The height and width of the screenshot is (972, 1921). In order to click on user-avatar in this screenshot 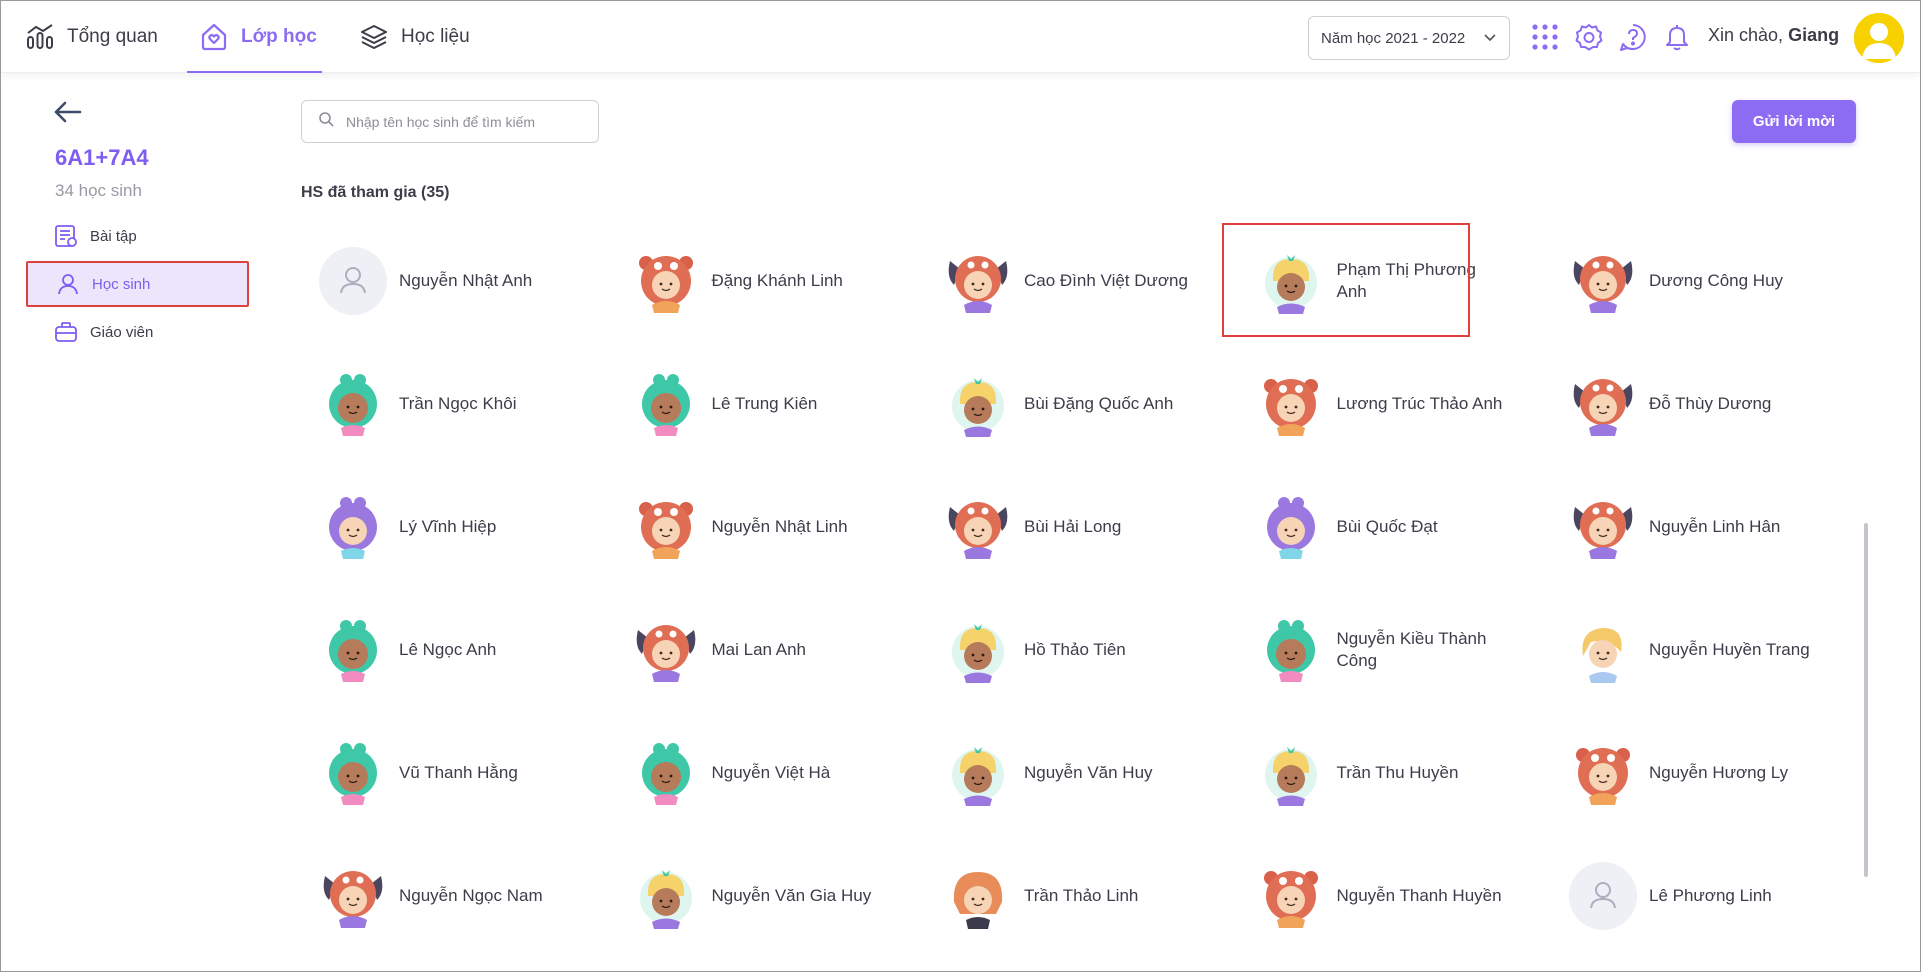, I will do `click(1879, 38)`.